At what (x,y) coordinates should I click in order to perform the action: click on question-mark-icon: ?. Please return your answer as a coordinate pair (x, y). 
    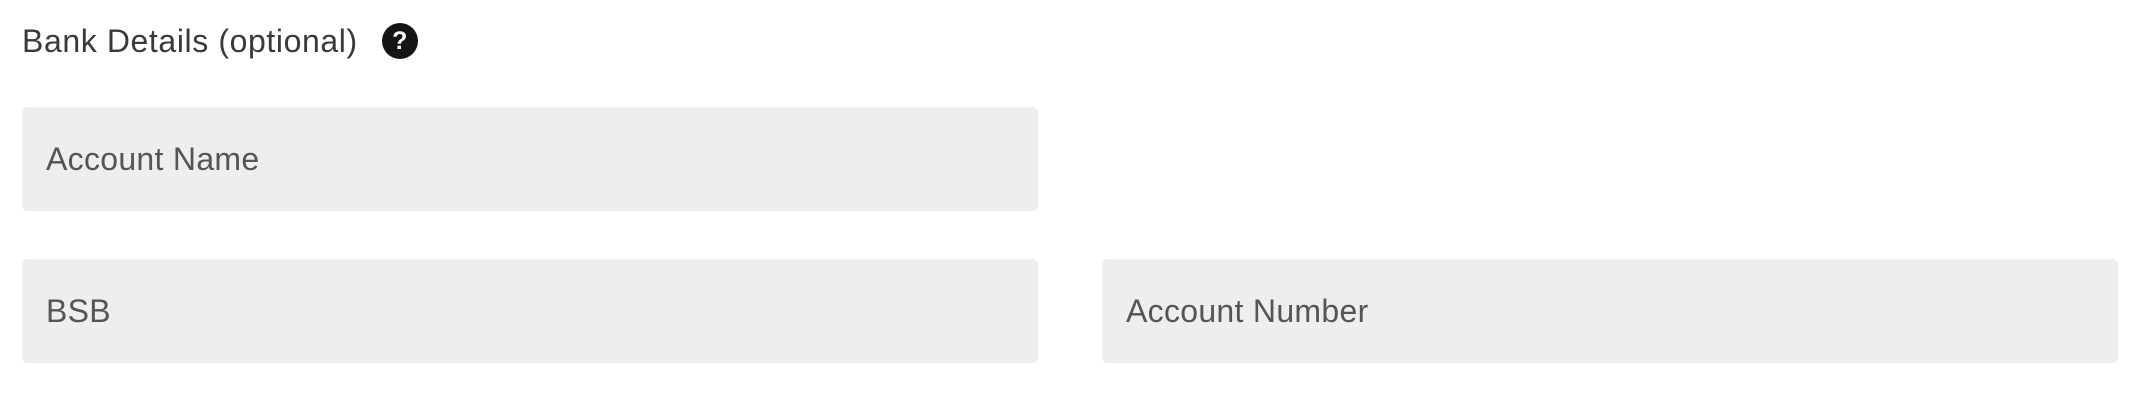
    Looking at the image, I should click on (399, 41).